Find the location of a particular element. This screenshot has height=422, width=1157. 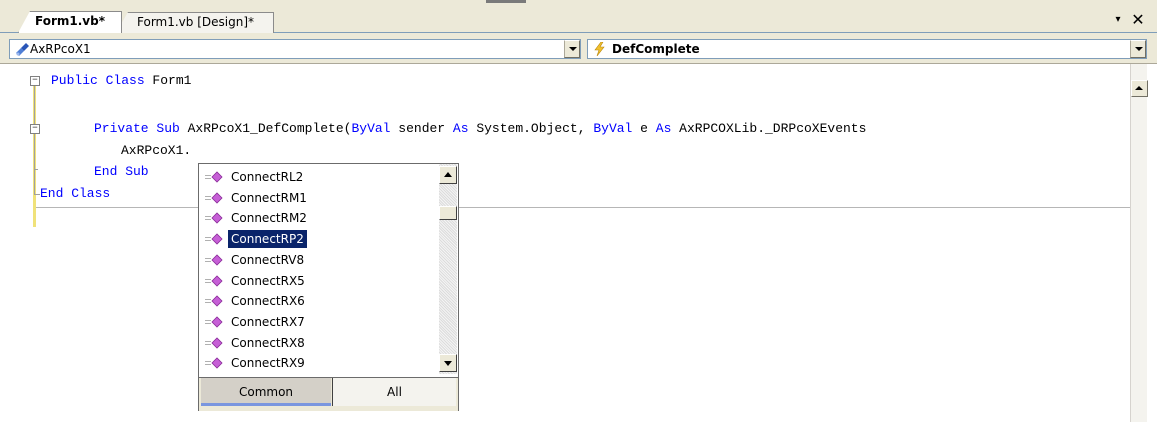

tab-common: Common is located at coordinates (266, 392).